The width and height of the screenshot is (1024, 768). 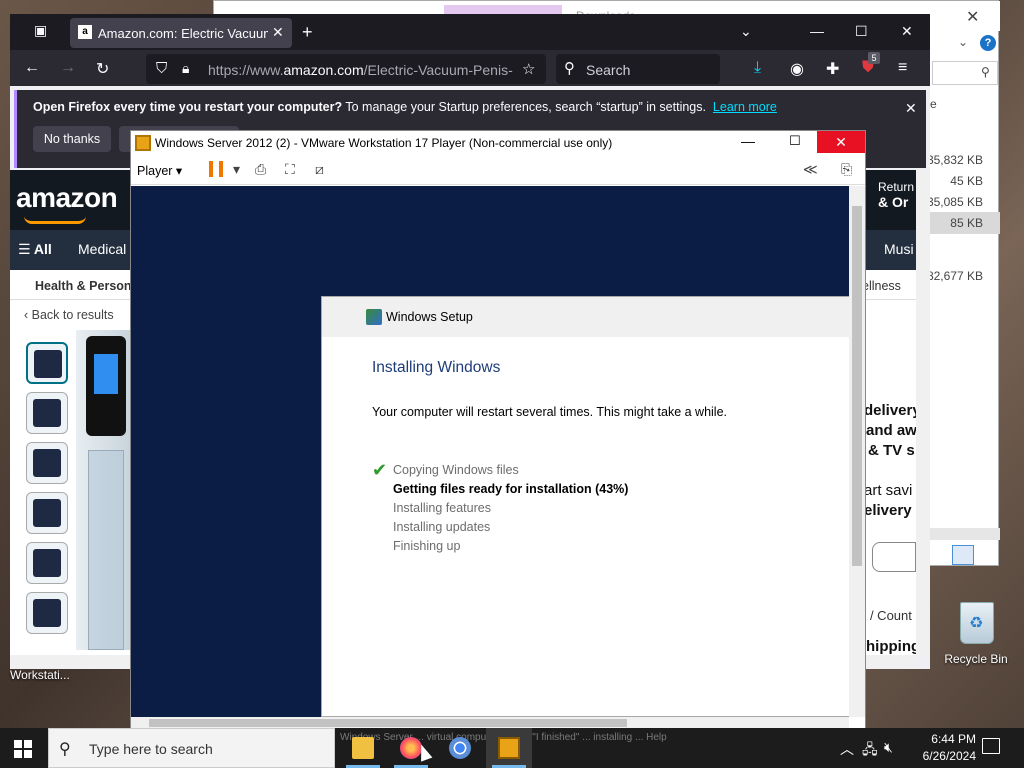 What do you see at coordinates (757, 68) in the screenshot?
I see `downloads-icon: ⤓` at bounding box center [757, 68].